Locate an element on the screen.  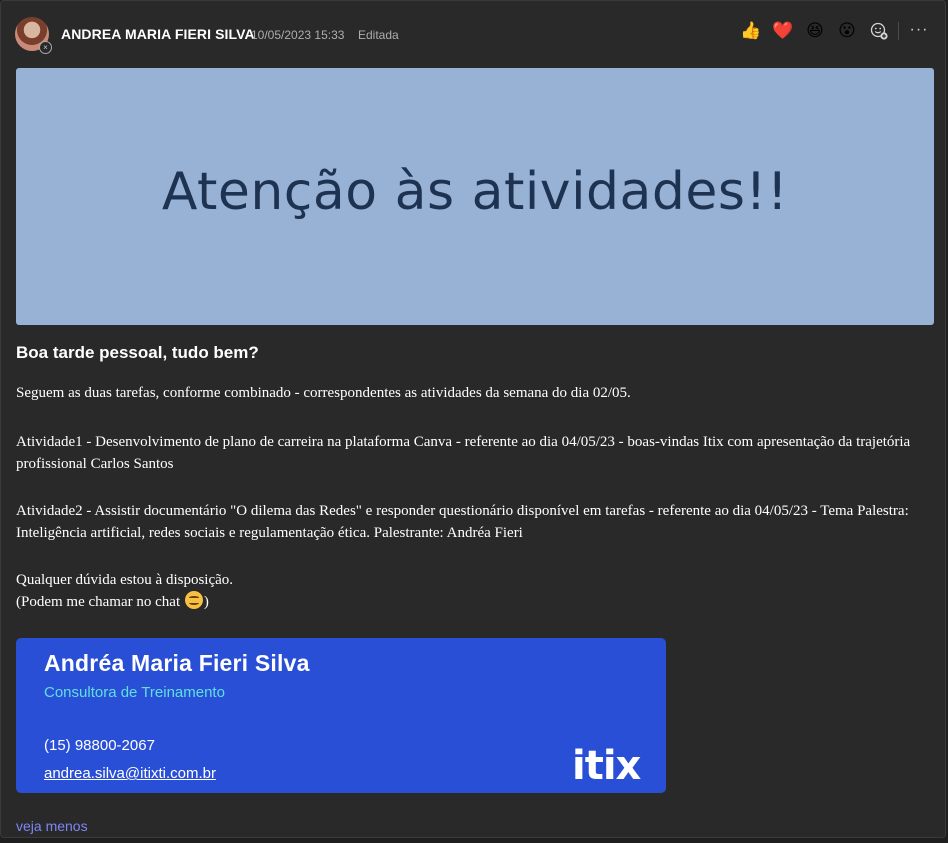
bottom-strip is located at coordinates (474, 840).